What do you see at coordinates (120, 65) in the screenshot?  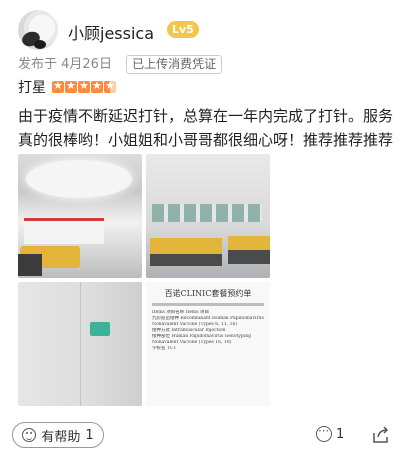 I see `post-meta: 发布于 4月26日 已上传消费凭证` at bounding box center [120, 65].